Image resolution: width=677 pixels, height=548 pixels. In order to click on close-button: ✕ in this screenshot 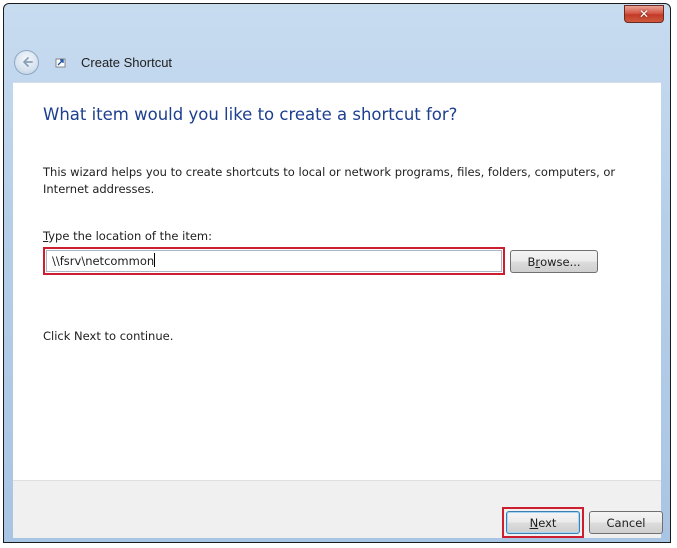, I will do `click(644, 14)`.